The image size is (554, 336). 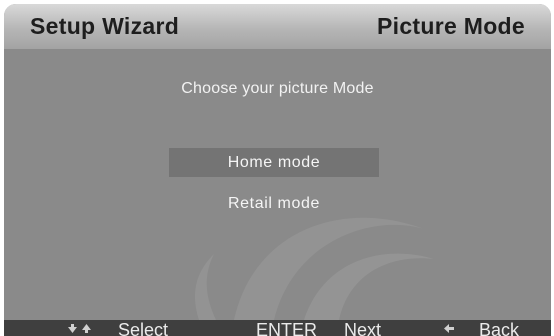 What do you see at coordinates (105, 26) in the screenshot?
I see `wizard-title: Setup Wizard` at bounding box center [105, 26].